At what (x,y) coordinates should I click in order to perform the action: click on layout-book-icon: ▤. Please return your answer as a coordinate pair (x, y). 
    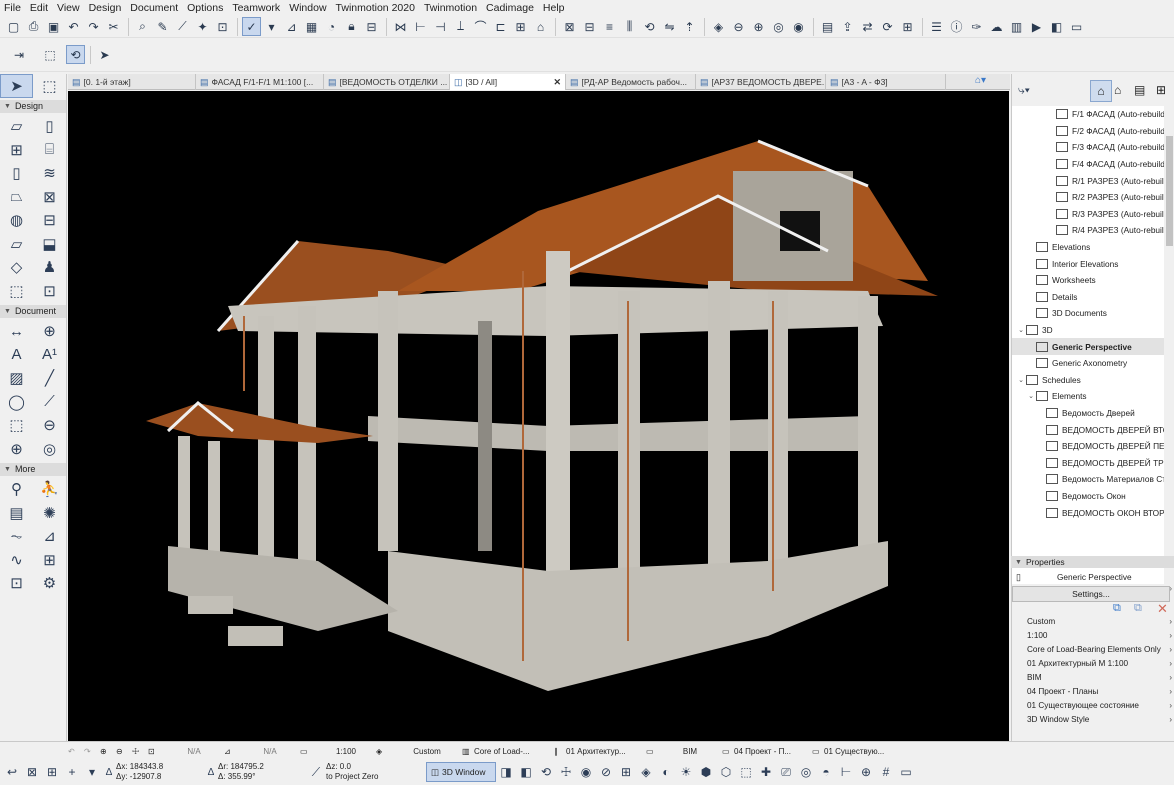
    Looking at the image, I should click on (1139, 90).